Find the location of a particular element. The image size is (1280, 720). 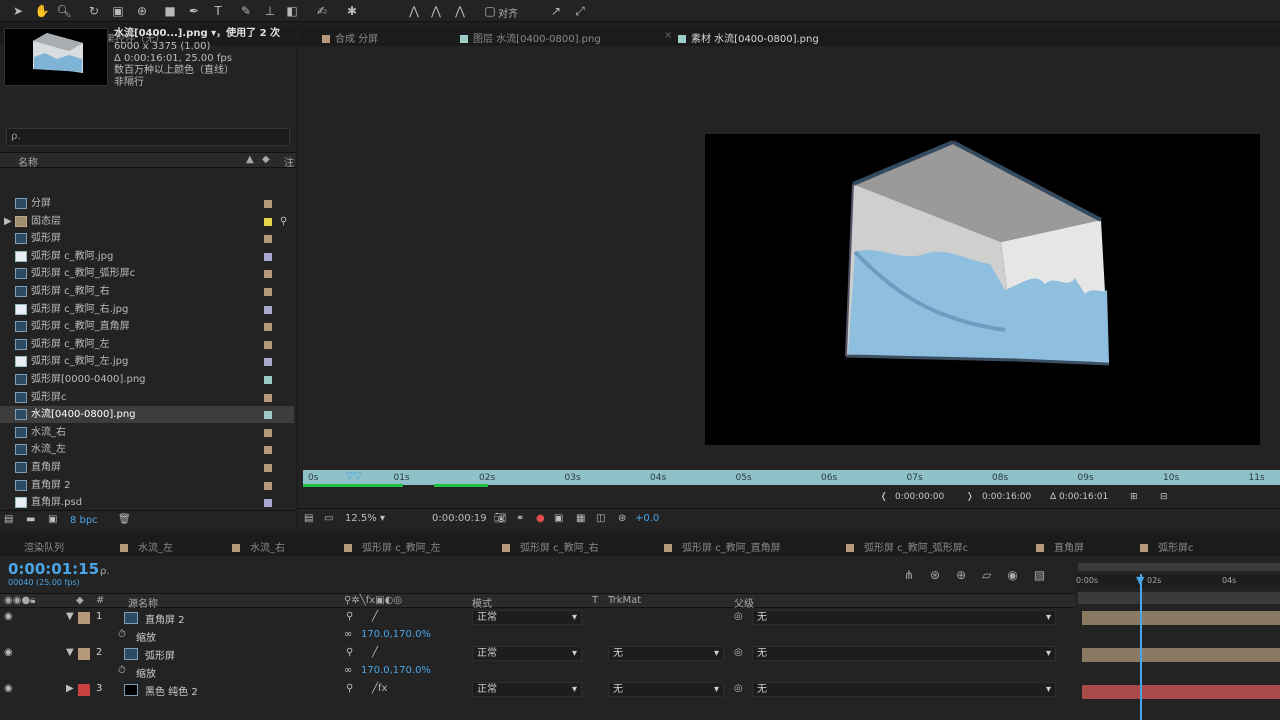

align-right-icon: ⋀ is located at coordinates (460, 11).